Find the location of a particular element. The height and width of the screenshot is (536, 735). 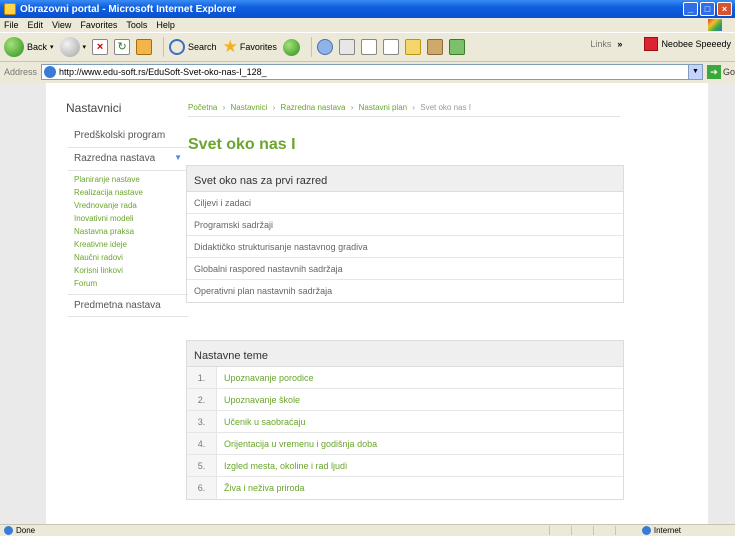

submenu-item-forum: Forum is located at coordinates (131, 283).